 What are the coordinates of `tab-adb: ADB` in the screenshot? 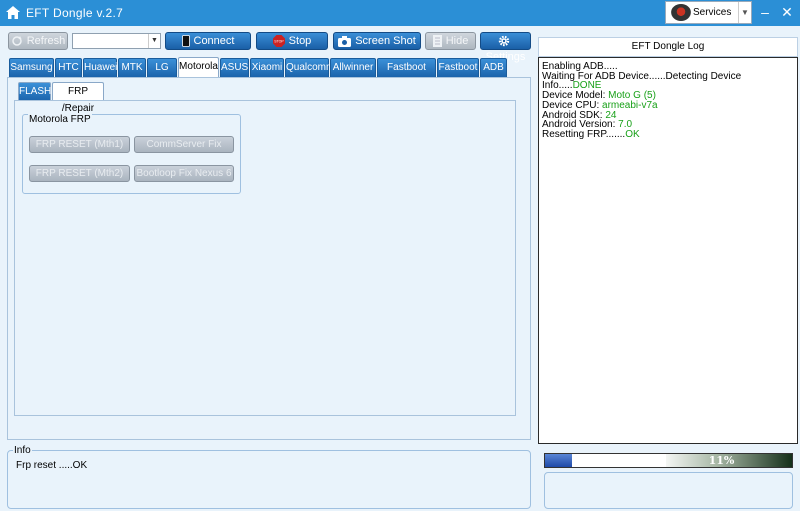 It's located at (493, 67).